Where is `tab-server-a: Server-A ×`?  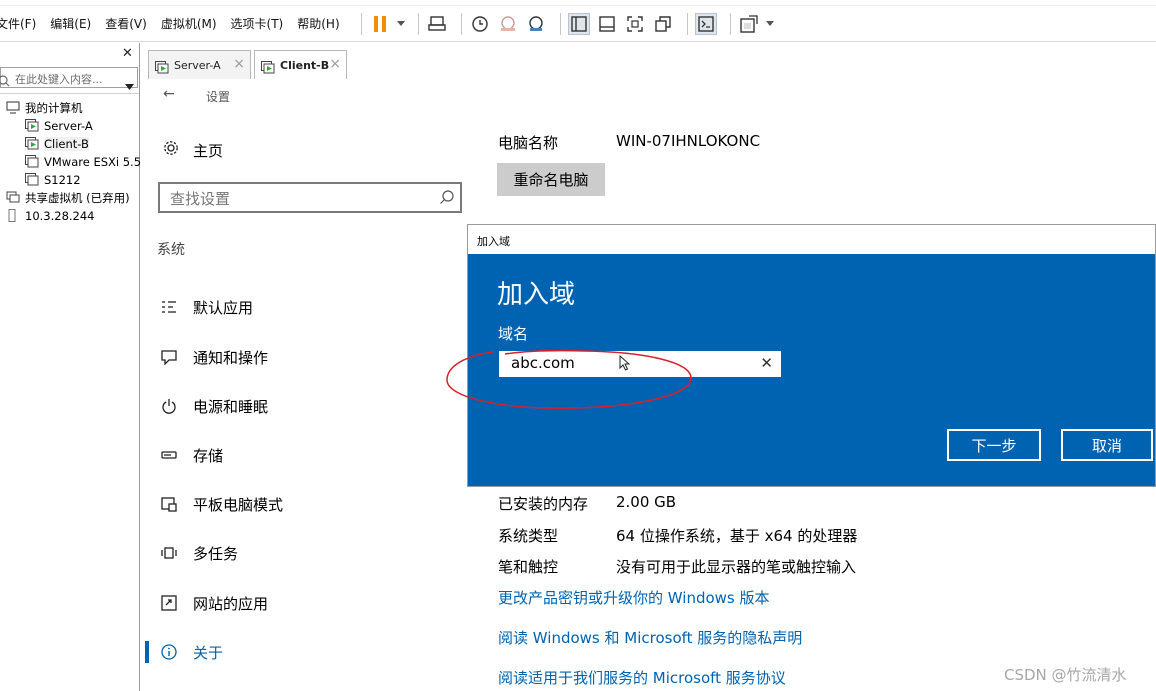
tab-server-a: Server-A × is located at coordinates (199, 64).